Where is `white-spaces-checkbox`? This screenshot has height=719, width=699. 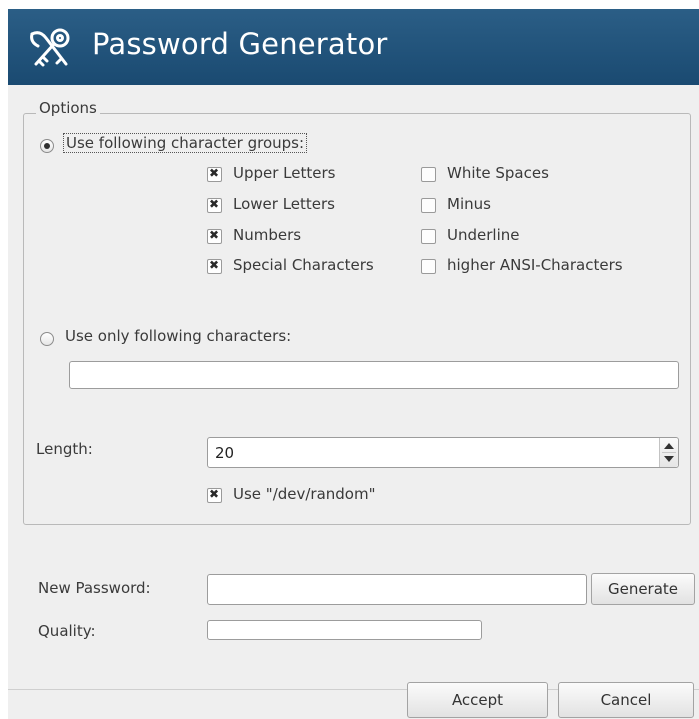
white-spaces-checkbox is located at coordinates (428, 174).